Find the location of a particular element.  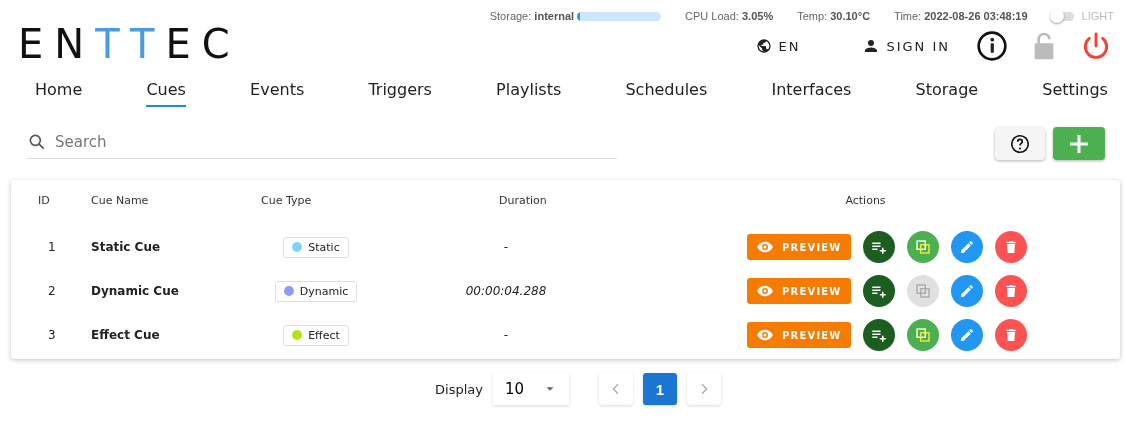

nav-tab: Interfaces is located at coordinates (811, 91).